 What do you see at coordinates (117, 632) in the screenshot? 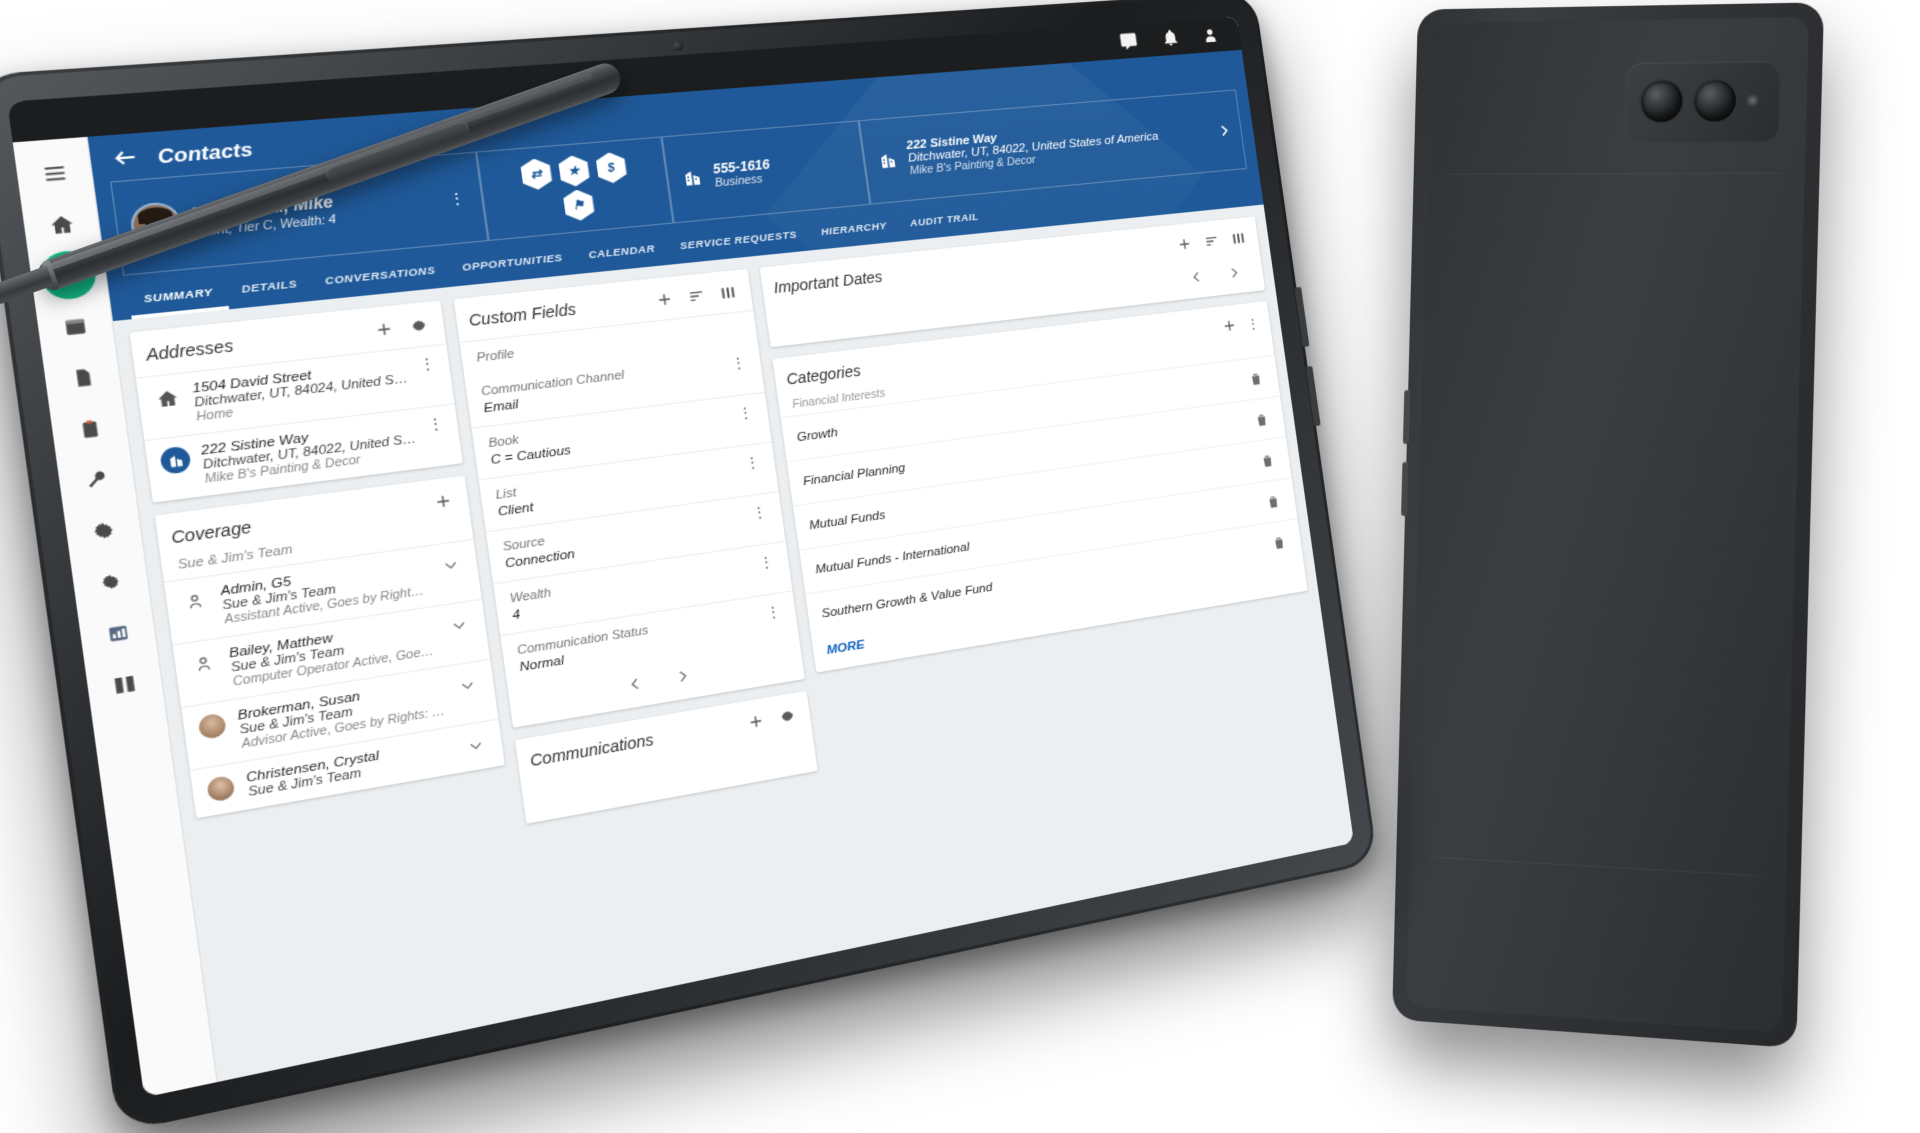
I see `chart-icon` at bounding box center [117, 632].